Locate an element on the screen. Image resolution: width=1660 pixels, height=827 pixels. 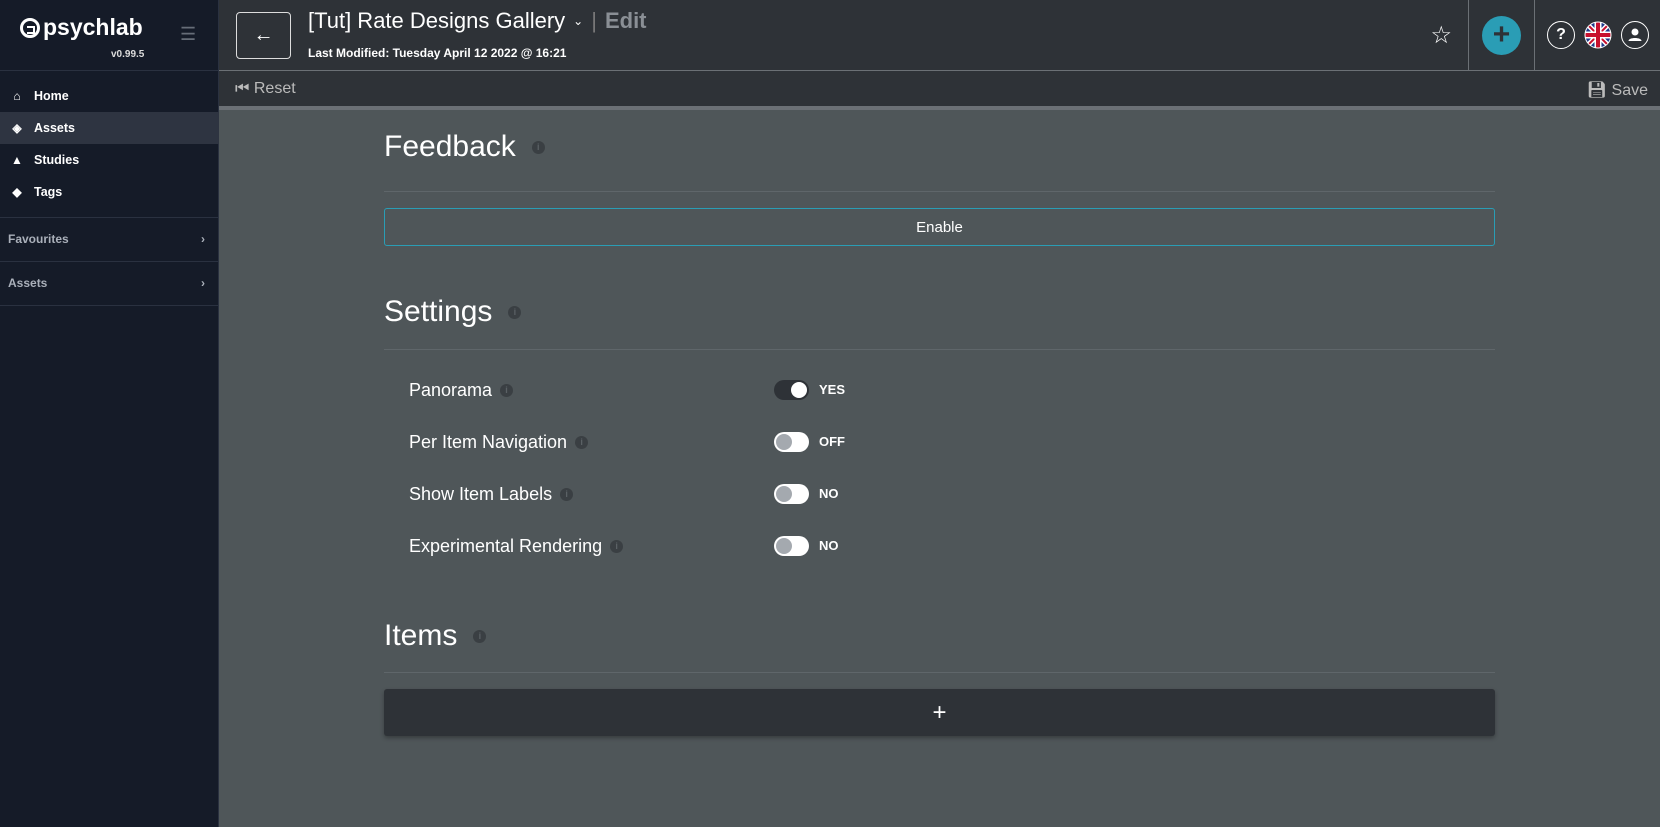
setting-label: Experimental Rendering is located at coordinates (506, 545).